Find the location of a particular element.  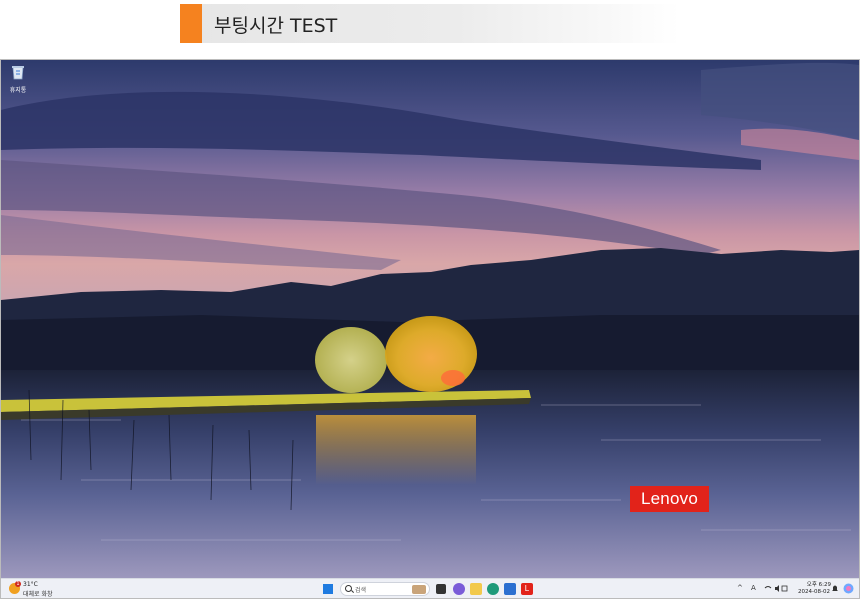

weather-temperature: 31°C is located at coordinates (30, 584).